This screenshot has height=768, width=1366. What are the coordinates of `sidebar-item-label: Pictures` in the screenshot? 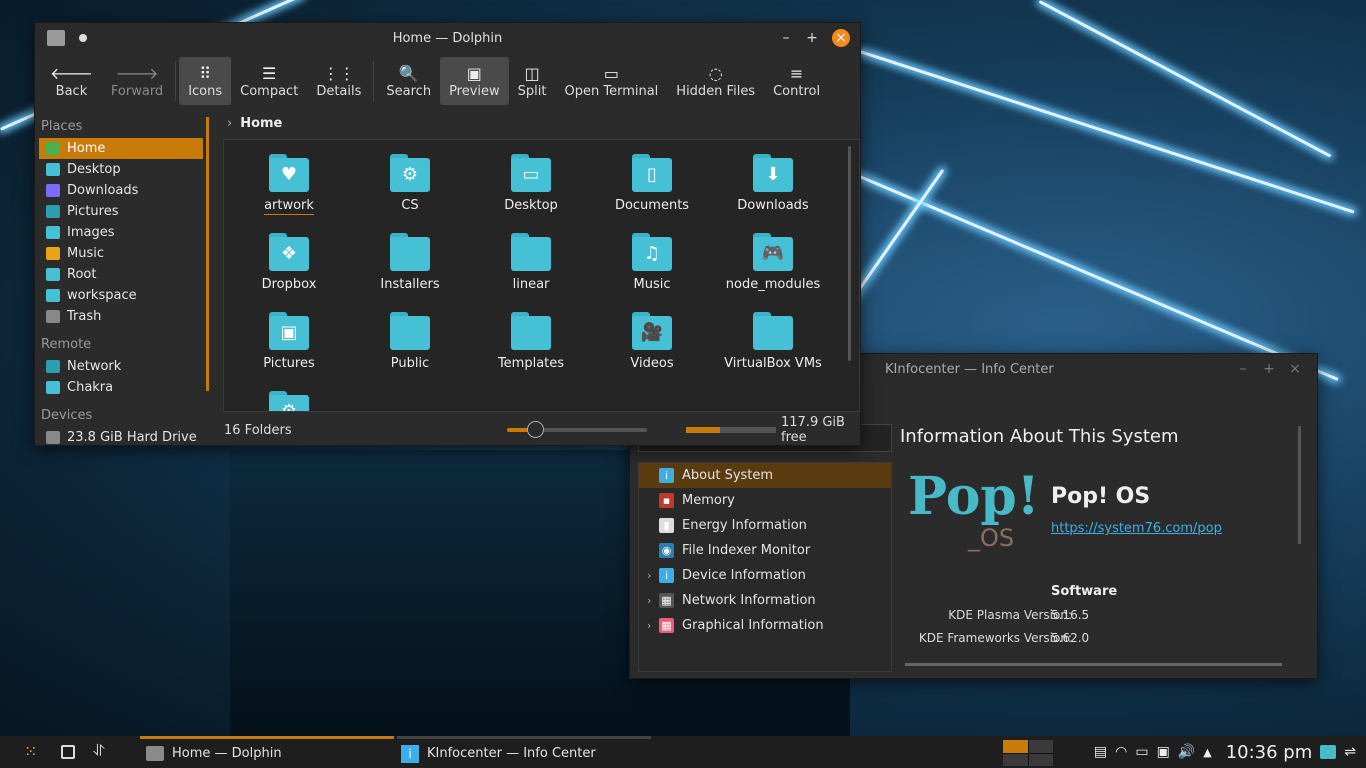 It's located at (93, 211).